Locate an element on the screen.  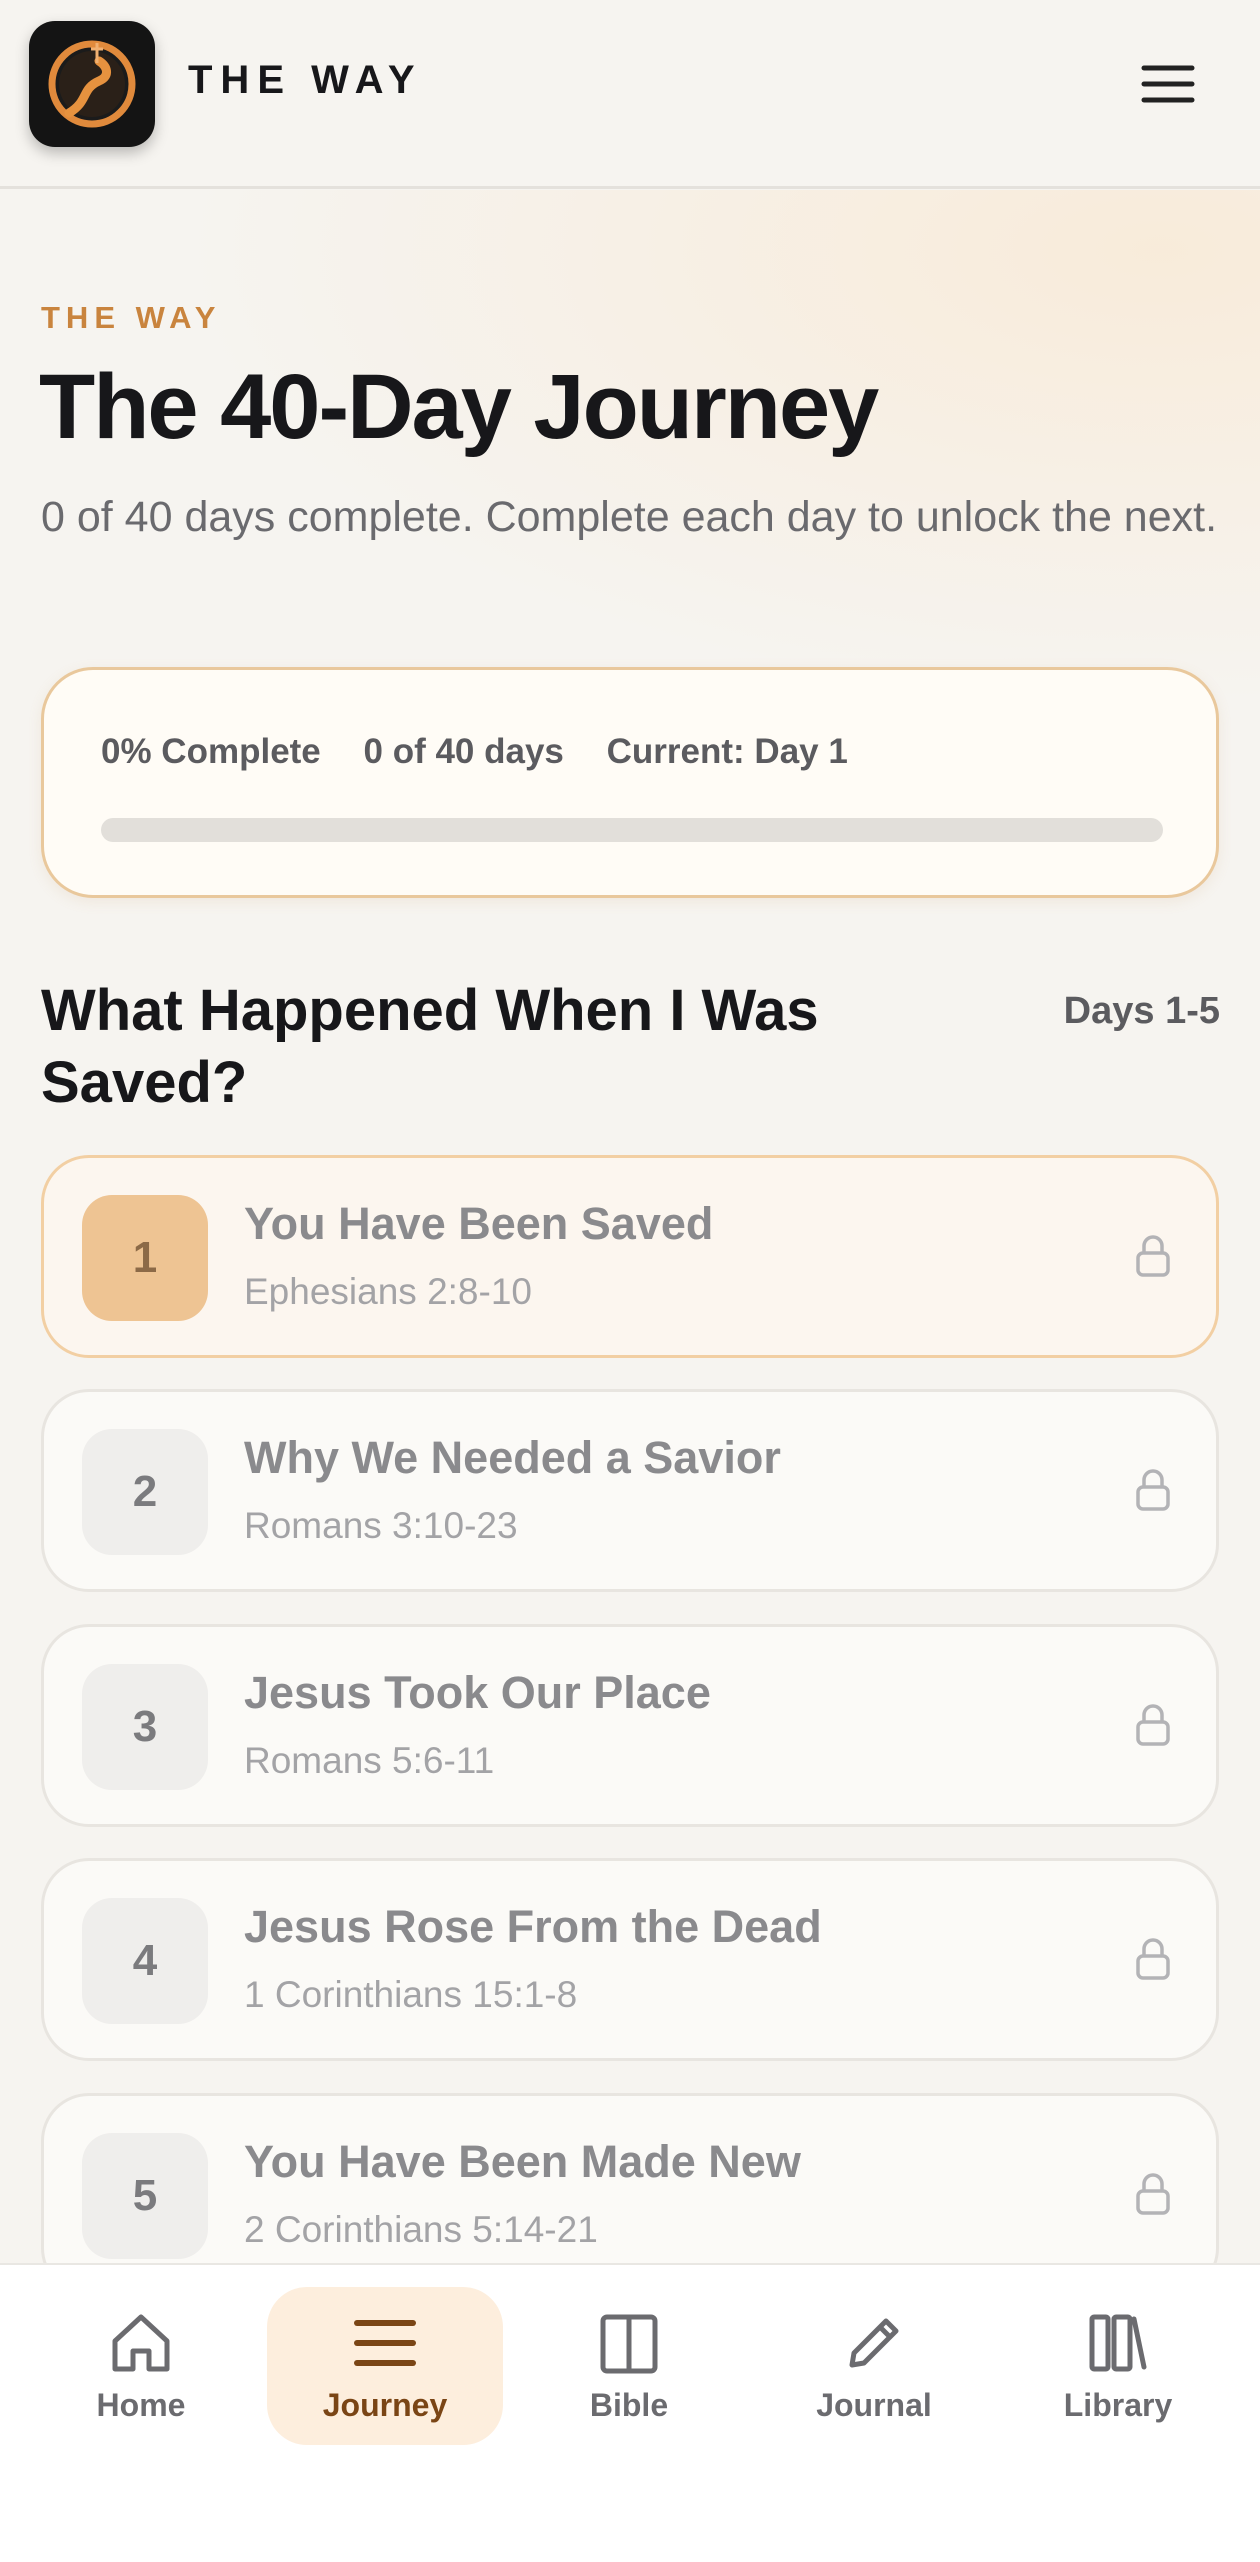
bottom-navigation: Home Journey Bible Journal Library is located at coordinates (630, 2412).